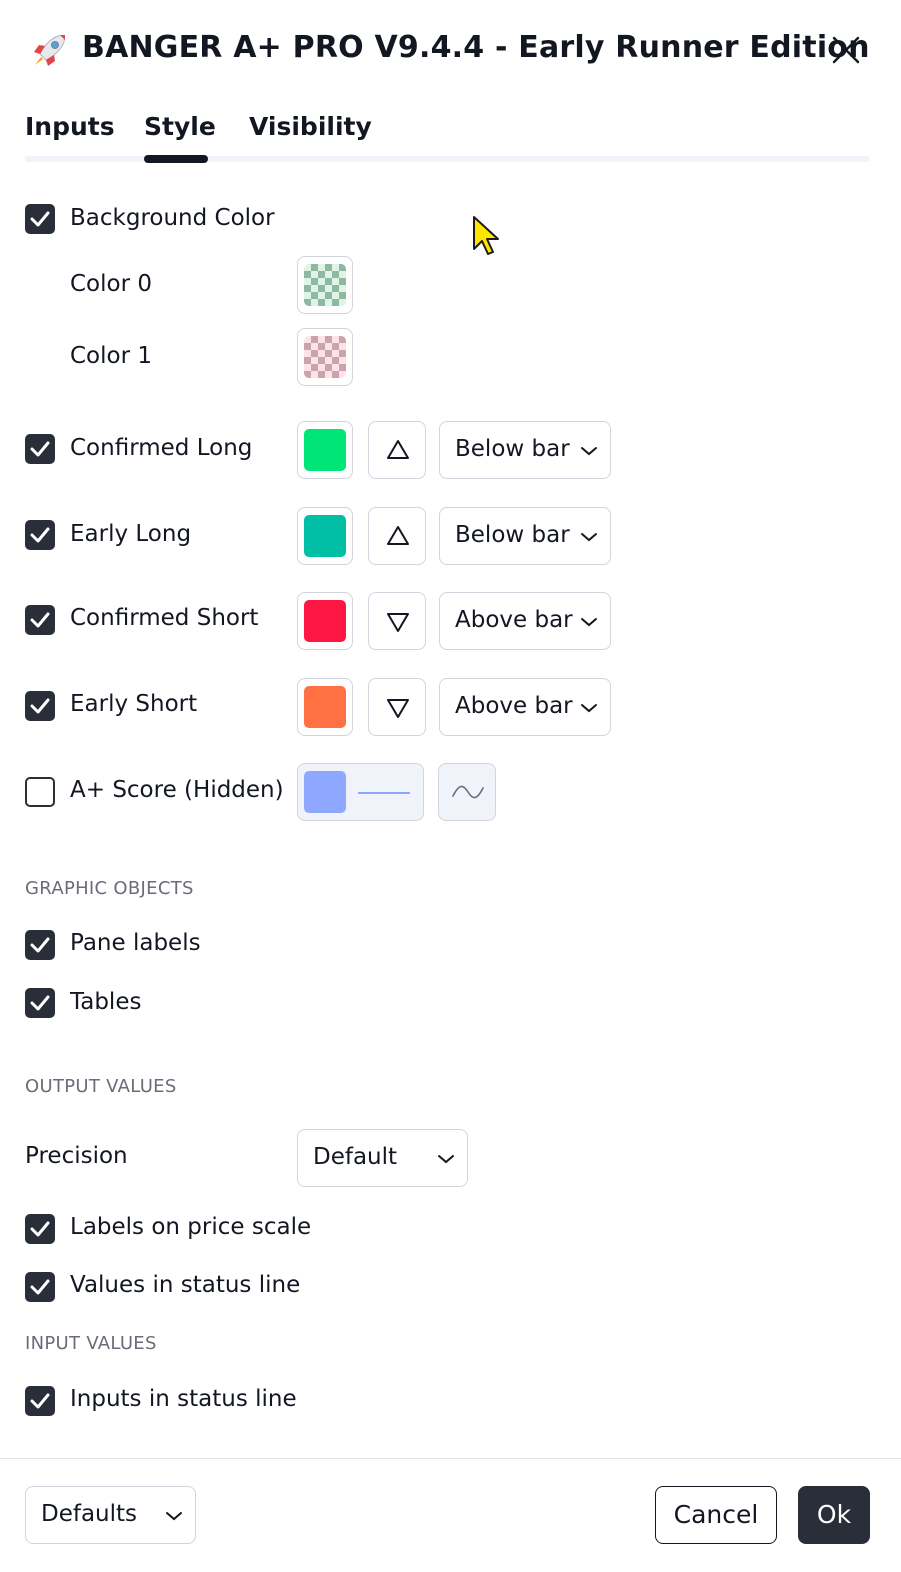 Image resolution: width=901 pixels, height=1572 pixels. I want to click on inputs-in-status-line-checkbox, so click(40, 1401).